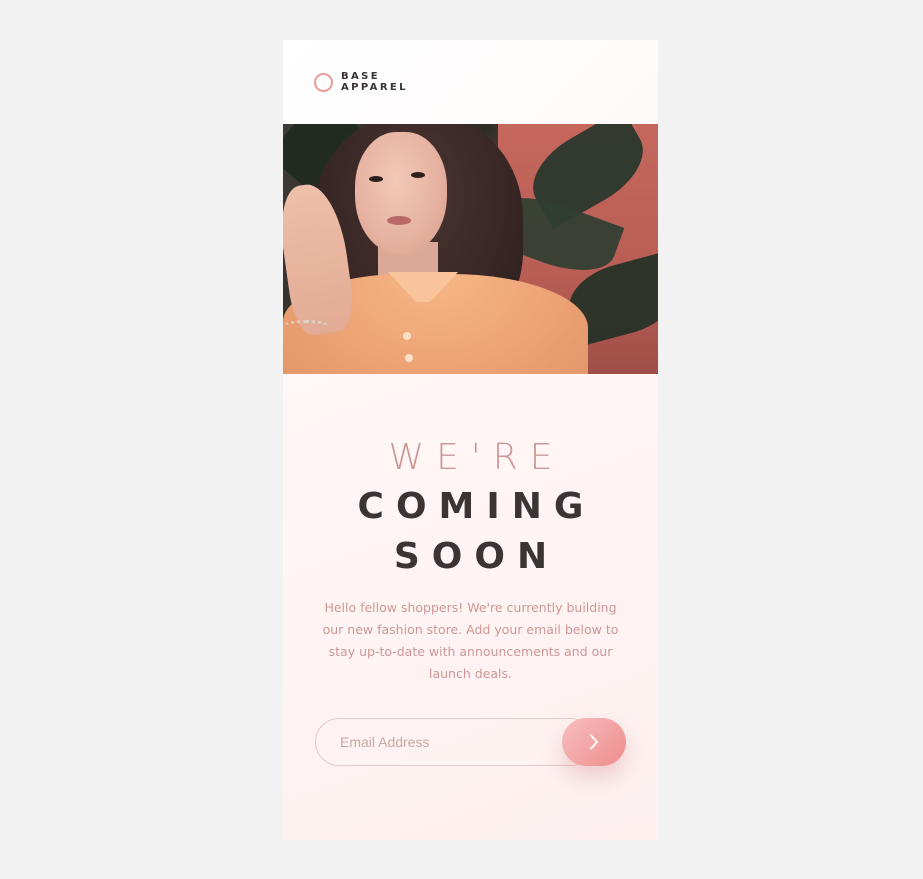 Image resolution: width=923 pixels, height=879 pixels. What do you see at coordinates (476, 506) in the screenshot?
I see `headline-bold-line-1: COMING` at bounding box center [476, 506].